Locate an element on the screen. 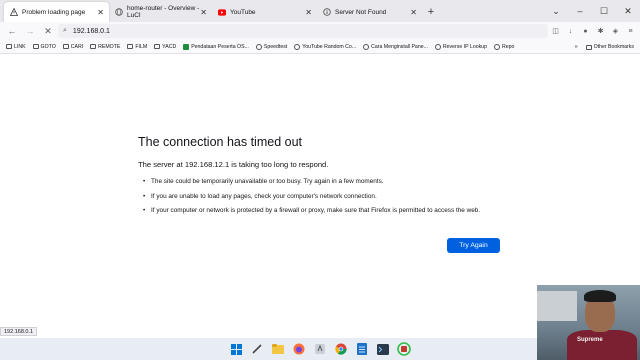 The height and width of the screenshot is (360, 640). shield-icon: ◈ is located at coordinates (615, 31).